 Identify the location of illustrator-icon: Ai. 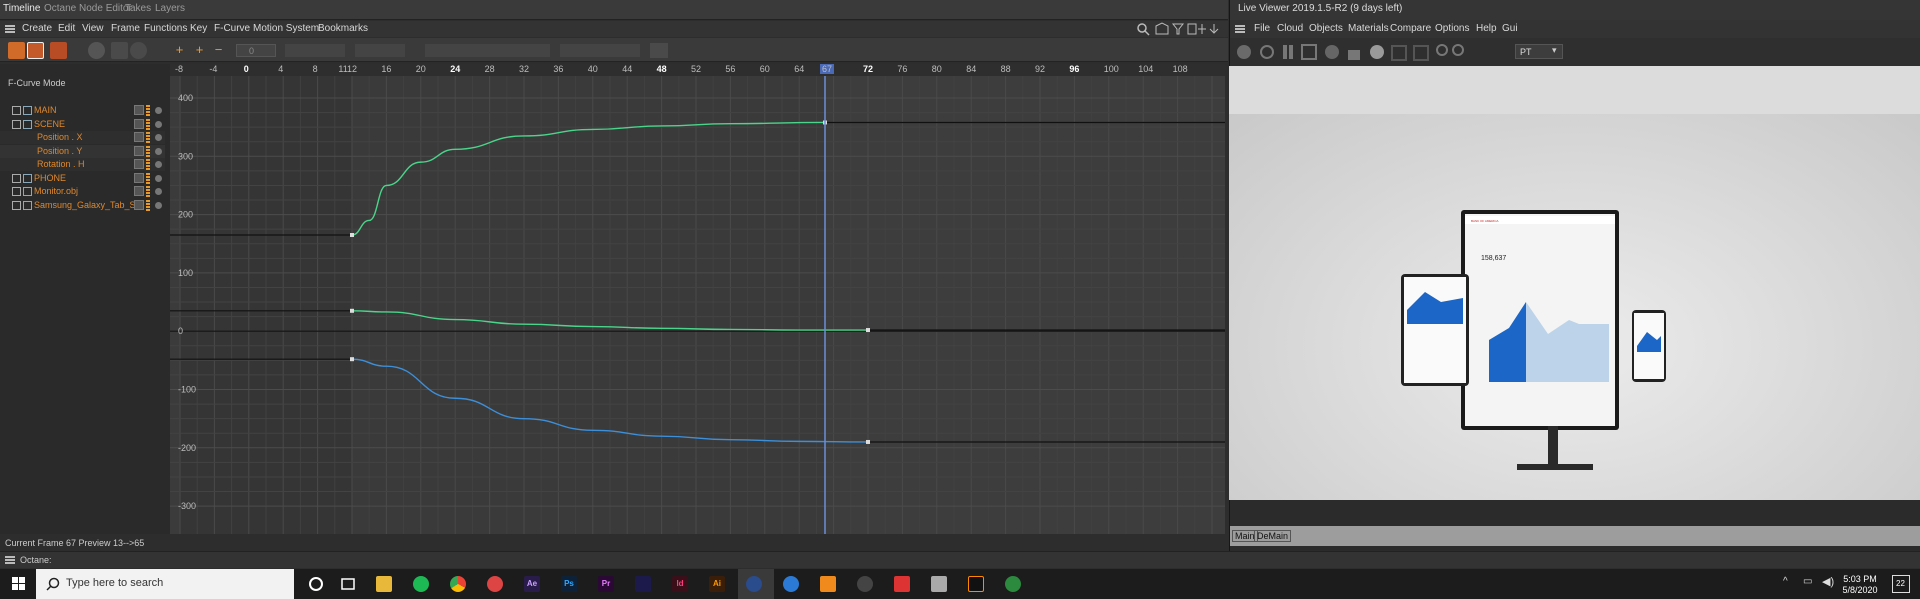
(717, 584).